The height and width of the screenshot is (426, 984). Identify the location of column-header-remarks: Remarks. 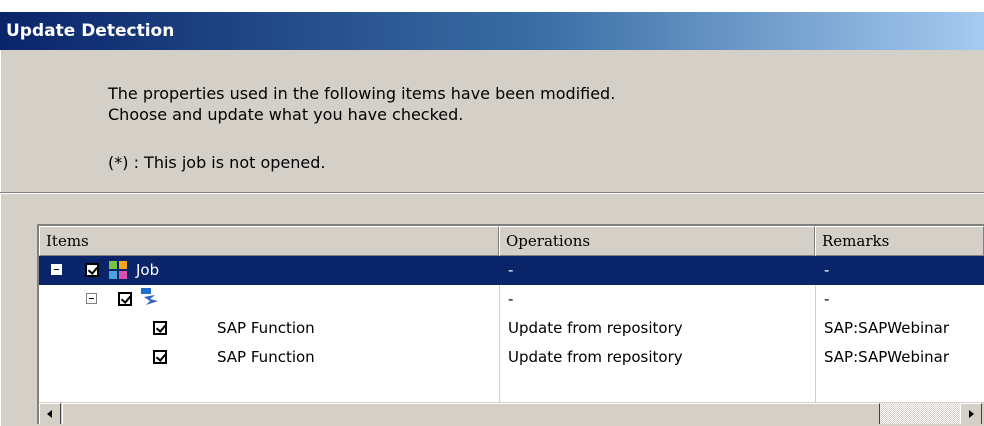
(899, 241).